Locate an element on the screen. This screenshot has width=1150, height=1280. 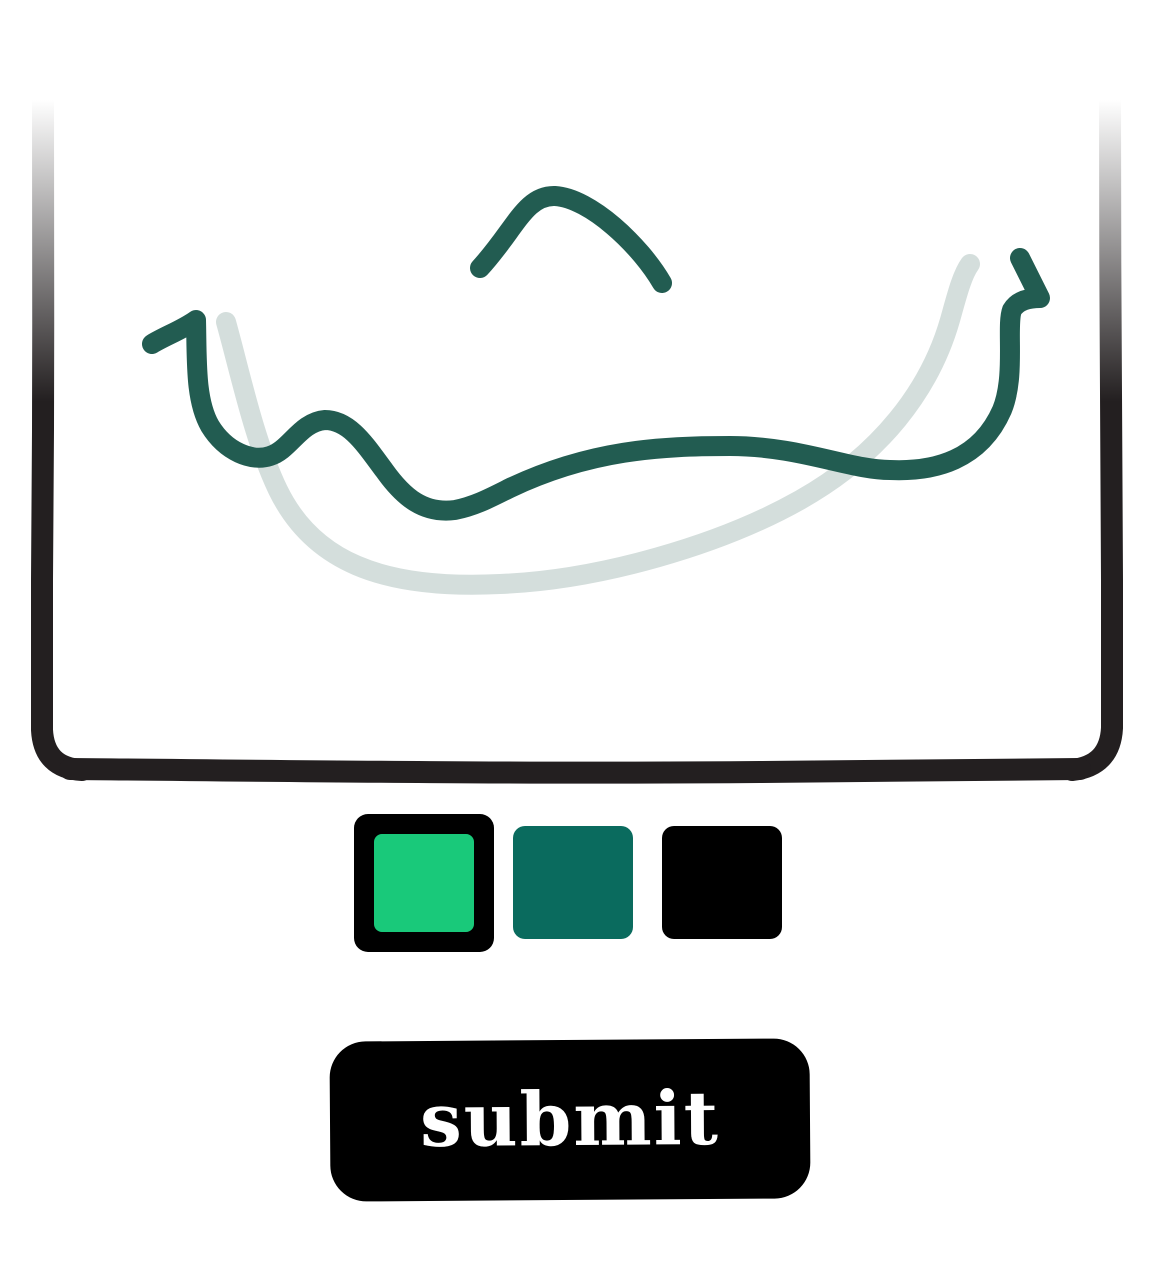
submit-button: submit is located at coordinates (570, 1120).